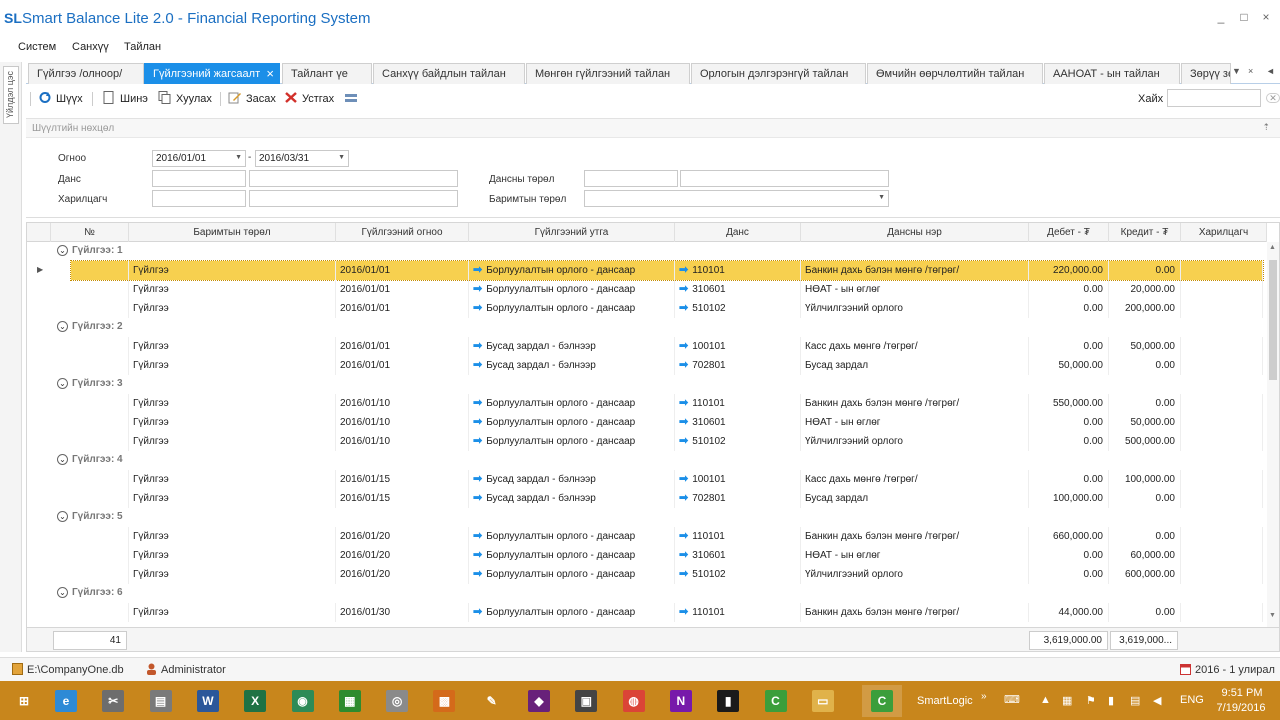 This screenshot has width=1280, height=720. What do you see at coordinates (353, 198) in the screenshot?
I see `partner-name-input` at bounding box center [353, 198].